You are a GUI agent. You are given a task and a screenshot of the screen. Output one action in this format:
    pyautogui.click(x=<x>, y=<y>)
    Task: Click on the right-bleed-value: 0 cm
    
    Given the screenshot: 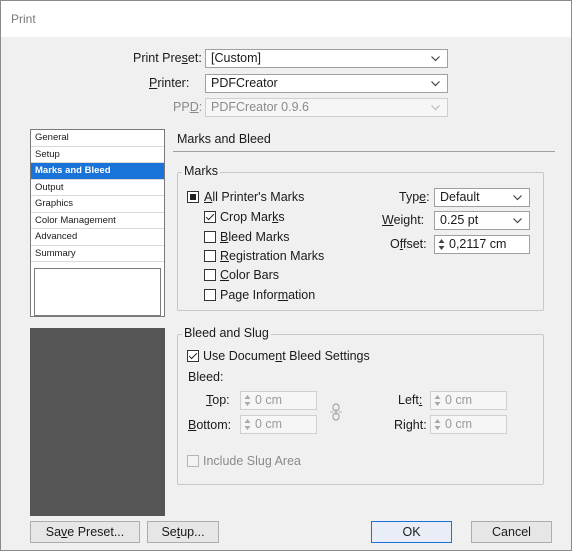 What is the action you would take?
    pyautogui.click(x=459, y=424)
    